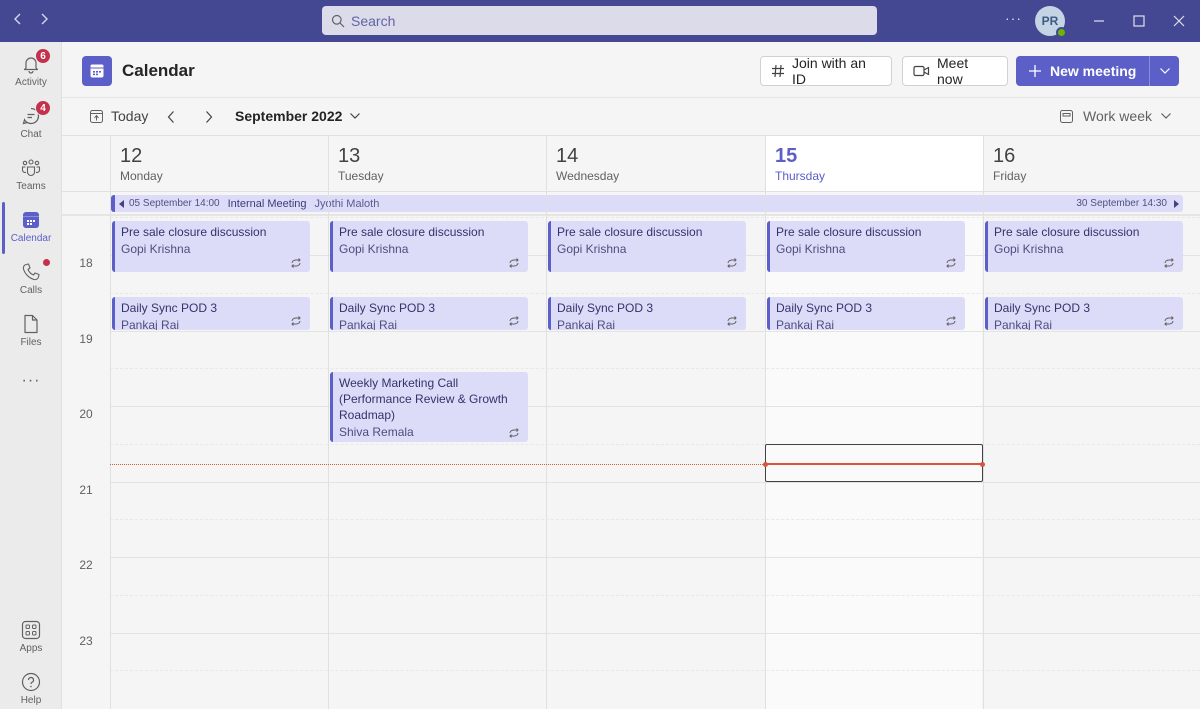  What do you see at coordinates (267, 203) in the screenshot?
I see `event-title: Internal Meeting` at bounding box center [267, 203].